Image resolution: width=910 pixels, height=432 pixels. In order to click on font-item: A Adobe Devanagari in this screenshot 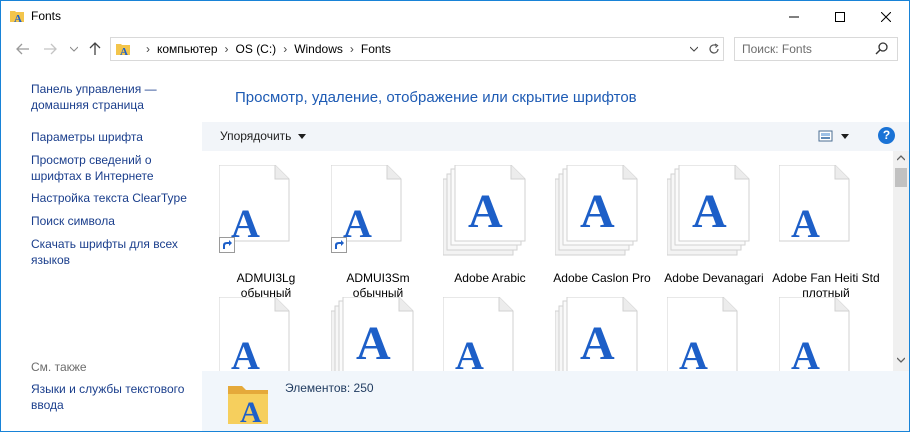, I will do `click(720, 235)`.